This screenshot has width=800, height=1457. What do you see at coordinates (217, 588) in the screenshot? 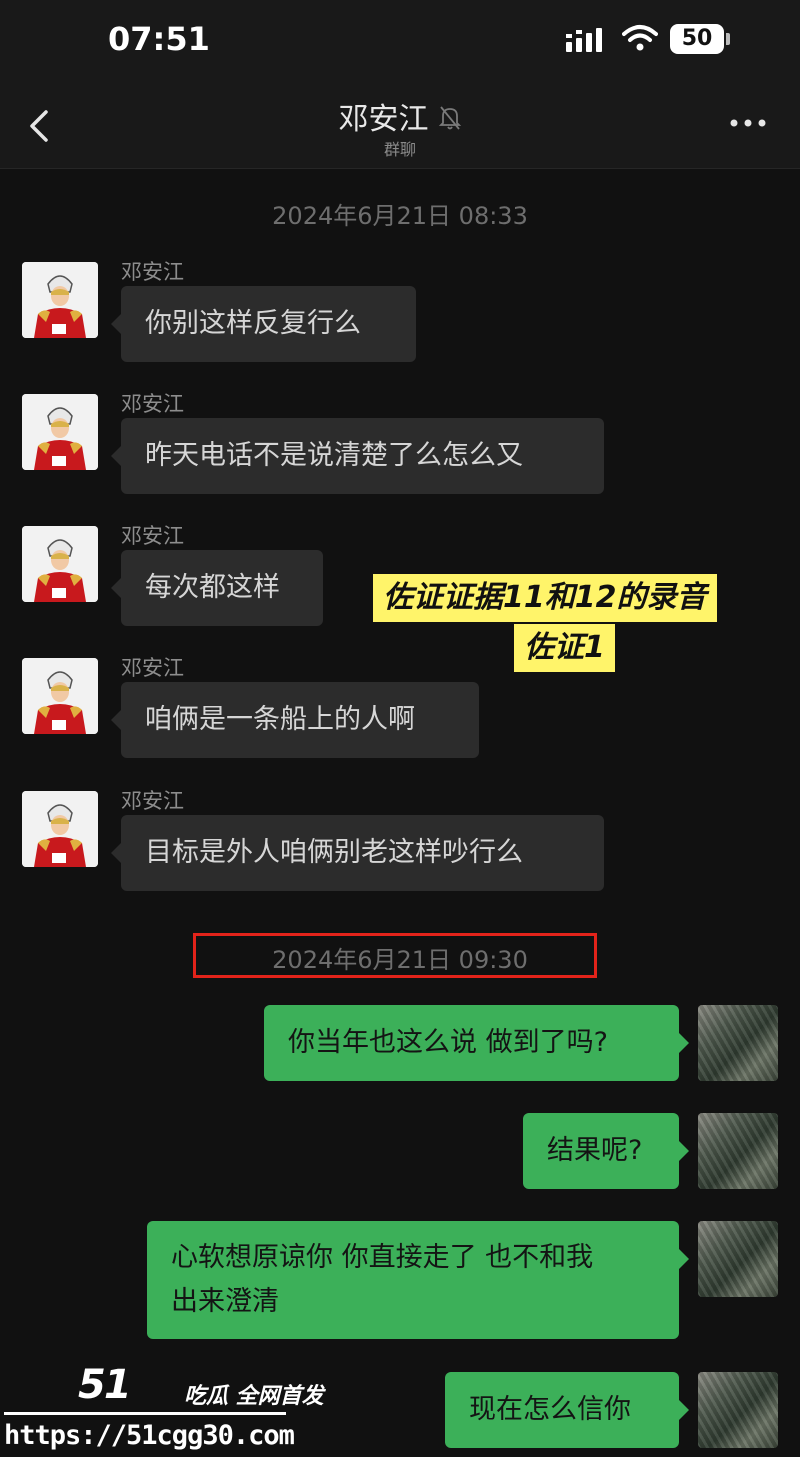
I see `message-bubble-incoming: 每次都这样` at bounding box center [217, 588].